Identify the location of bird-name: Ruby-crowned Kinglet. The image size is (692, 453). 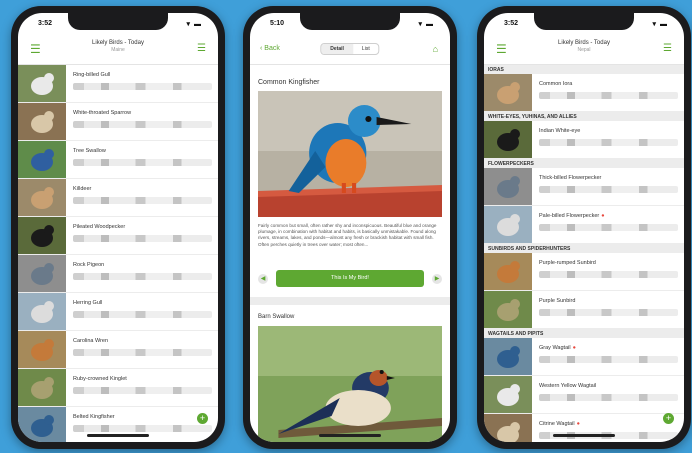
(100, 379).